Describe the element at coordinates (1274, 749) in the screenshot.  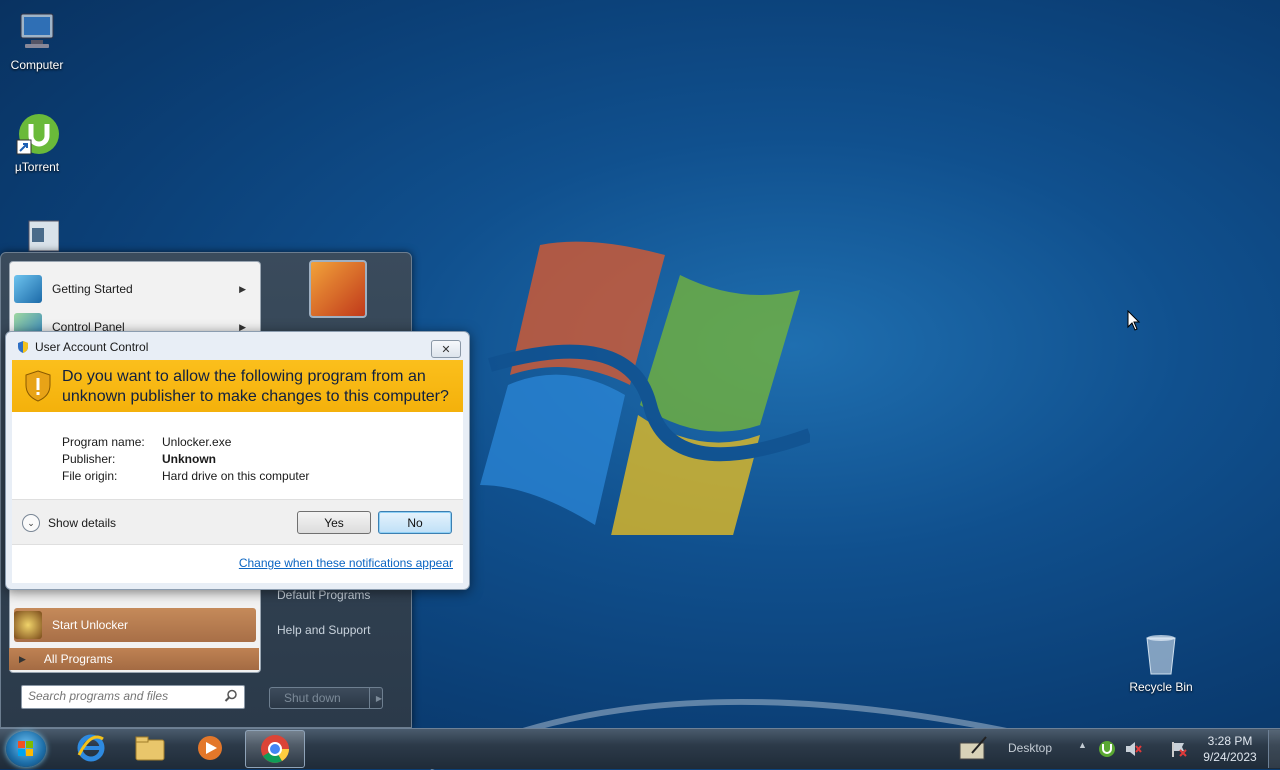
I see `show-desktop-button` at that location.